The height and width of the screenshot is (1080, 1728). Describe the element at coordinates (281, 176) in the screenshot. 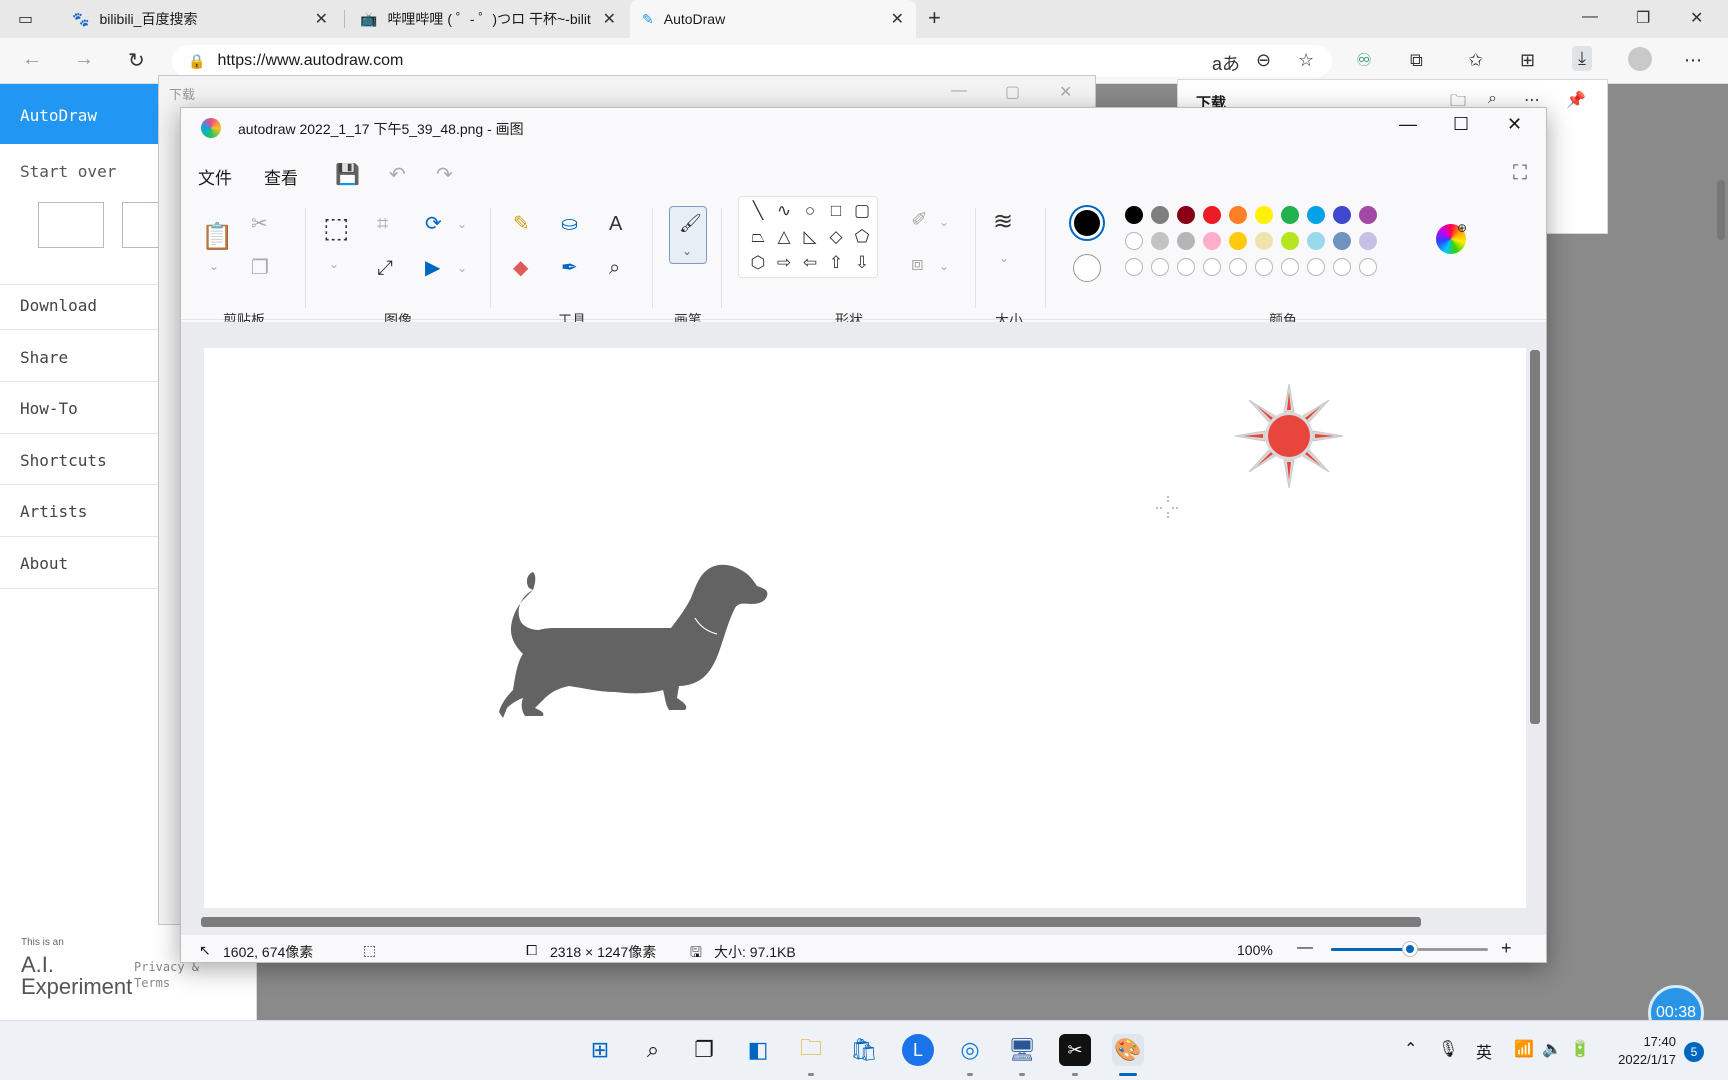

I see `menu-view: 查看` at that location.